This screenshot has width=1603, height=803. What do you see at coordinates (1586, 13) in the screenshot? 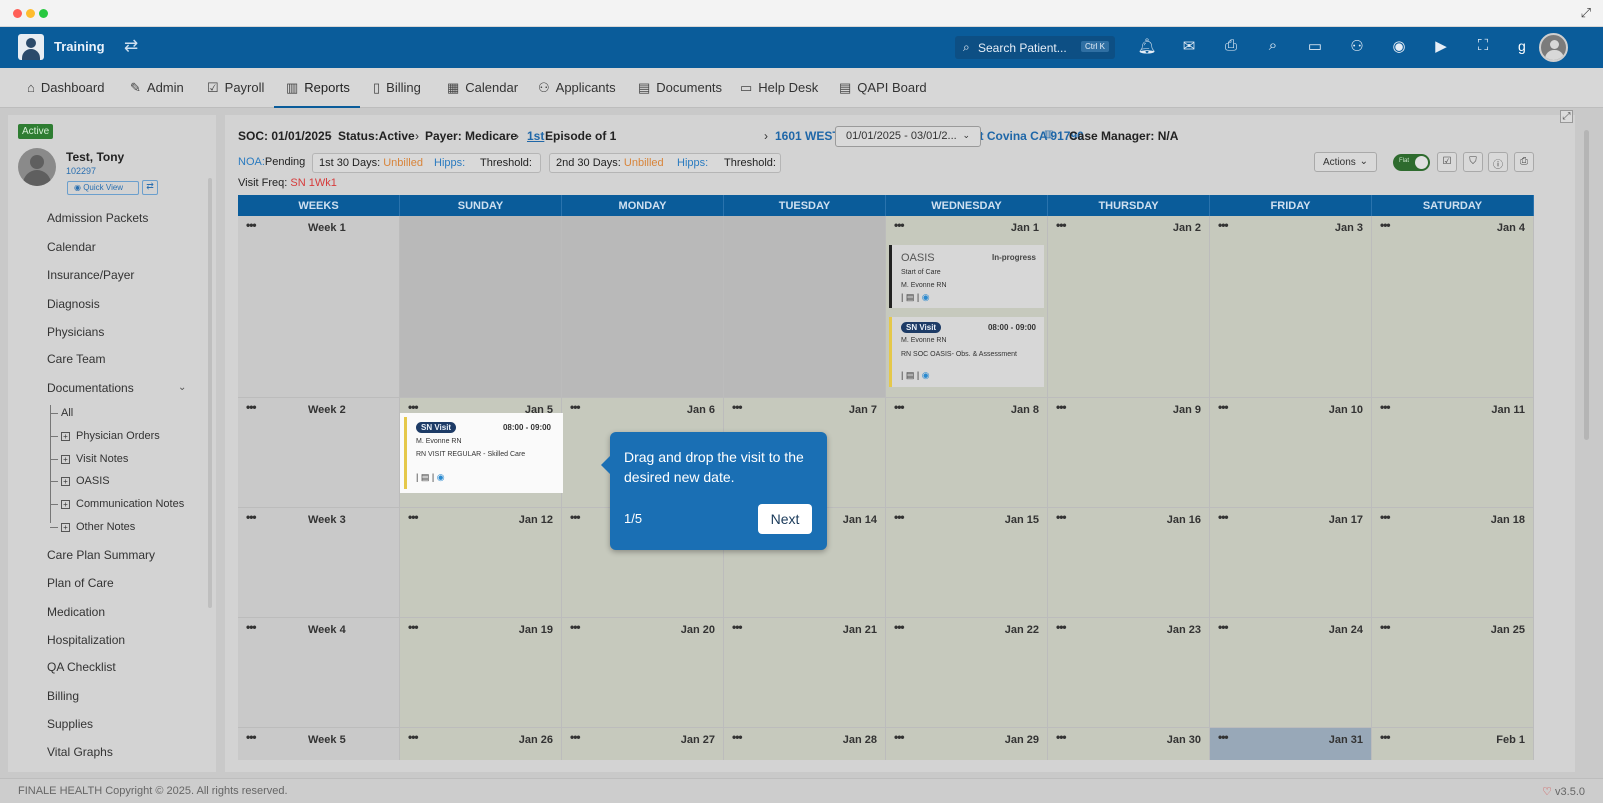
I see `window-expand-icon: ⤢` at bounding box center [1586, 13].